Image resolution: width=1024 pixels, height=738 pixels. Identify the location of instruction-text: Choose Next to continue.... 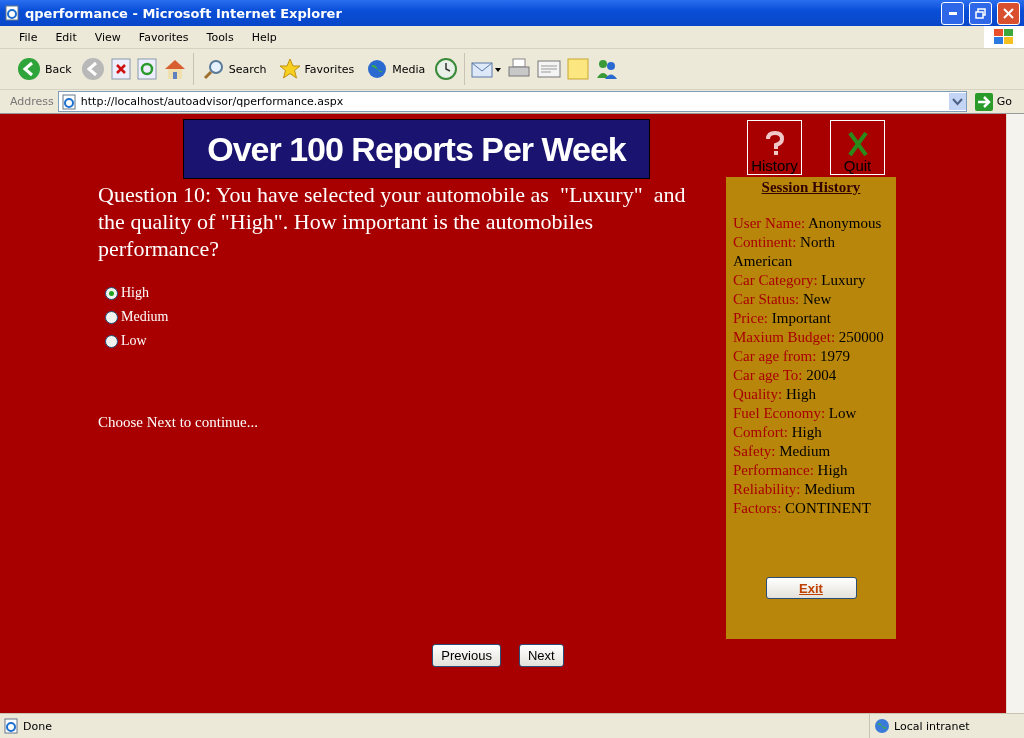
(178, 422).